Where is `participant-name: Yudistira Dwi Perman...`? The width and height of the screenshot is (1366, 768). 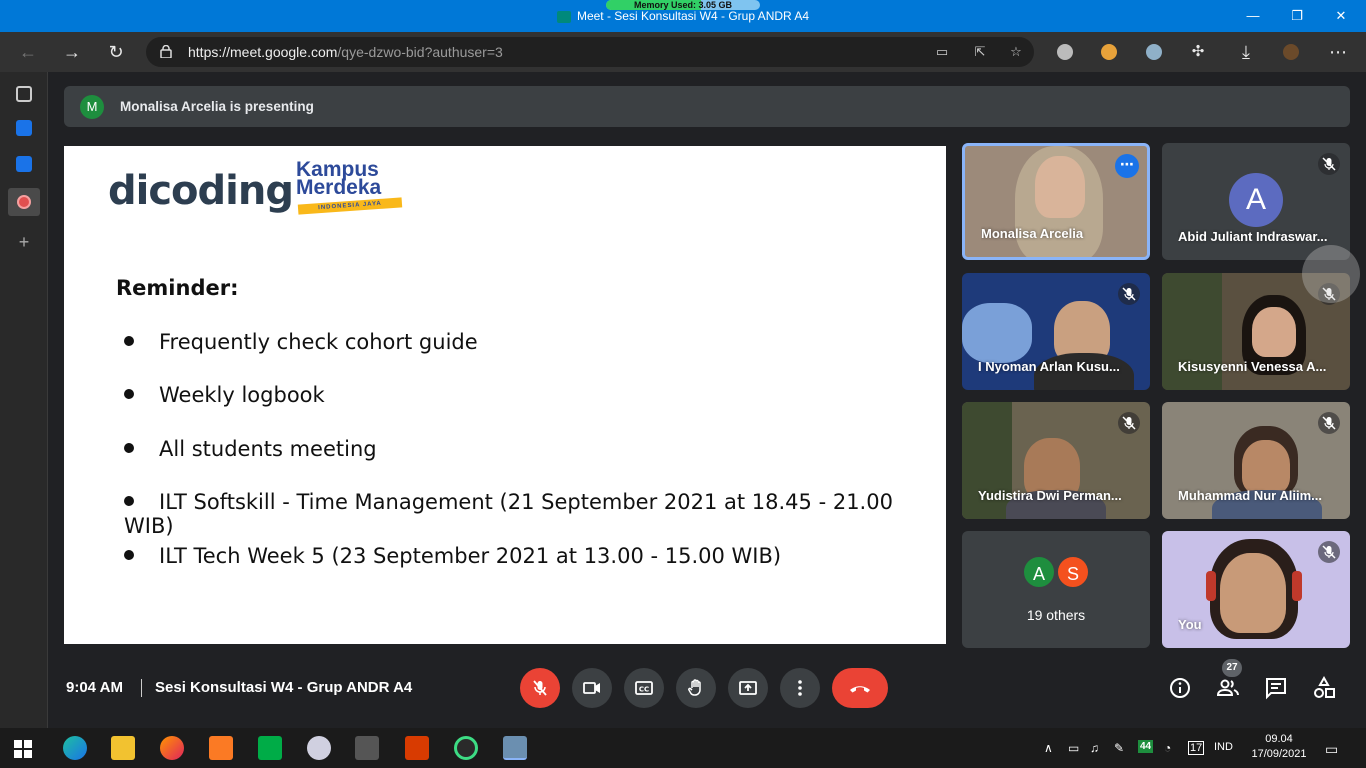
participant-name: Yudistira Dwi Perman... is located at coordinates (1050, 495).